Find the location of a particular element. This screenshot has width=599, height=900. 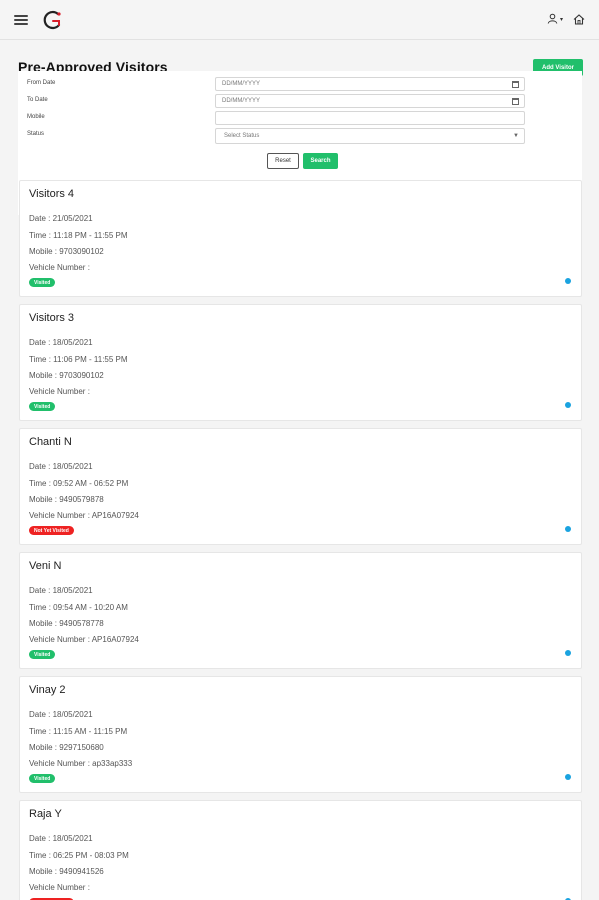

visit-time: Time : 09:54 AM - 10:20 AM is located at coordinates (78, 607).